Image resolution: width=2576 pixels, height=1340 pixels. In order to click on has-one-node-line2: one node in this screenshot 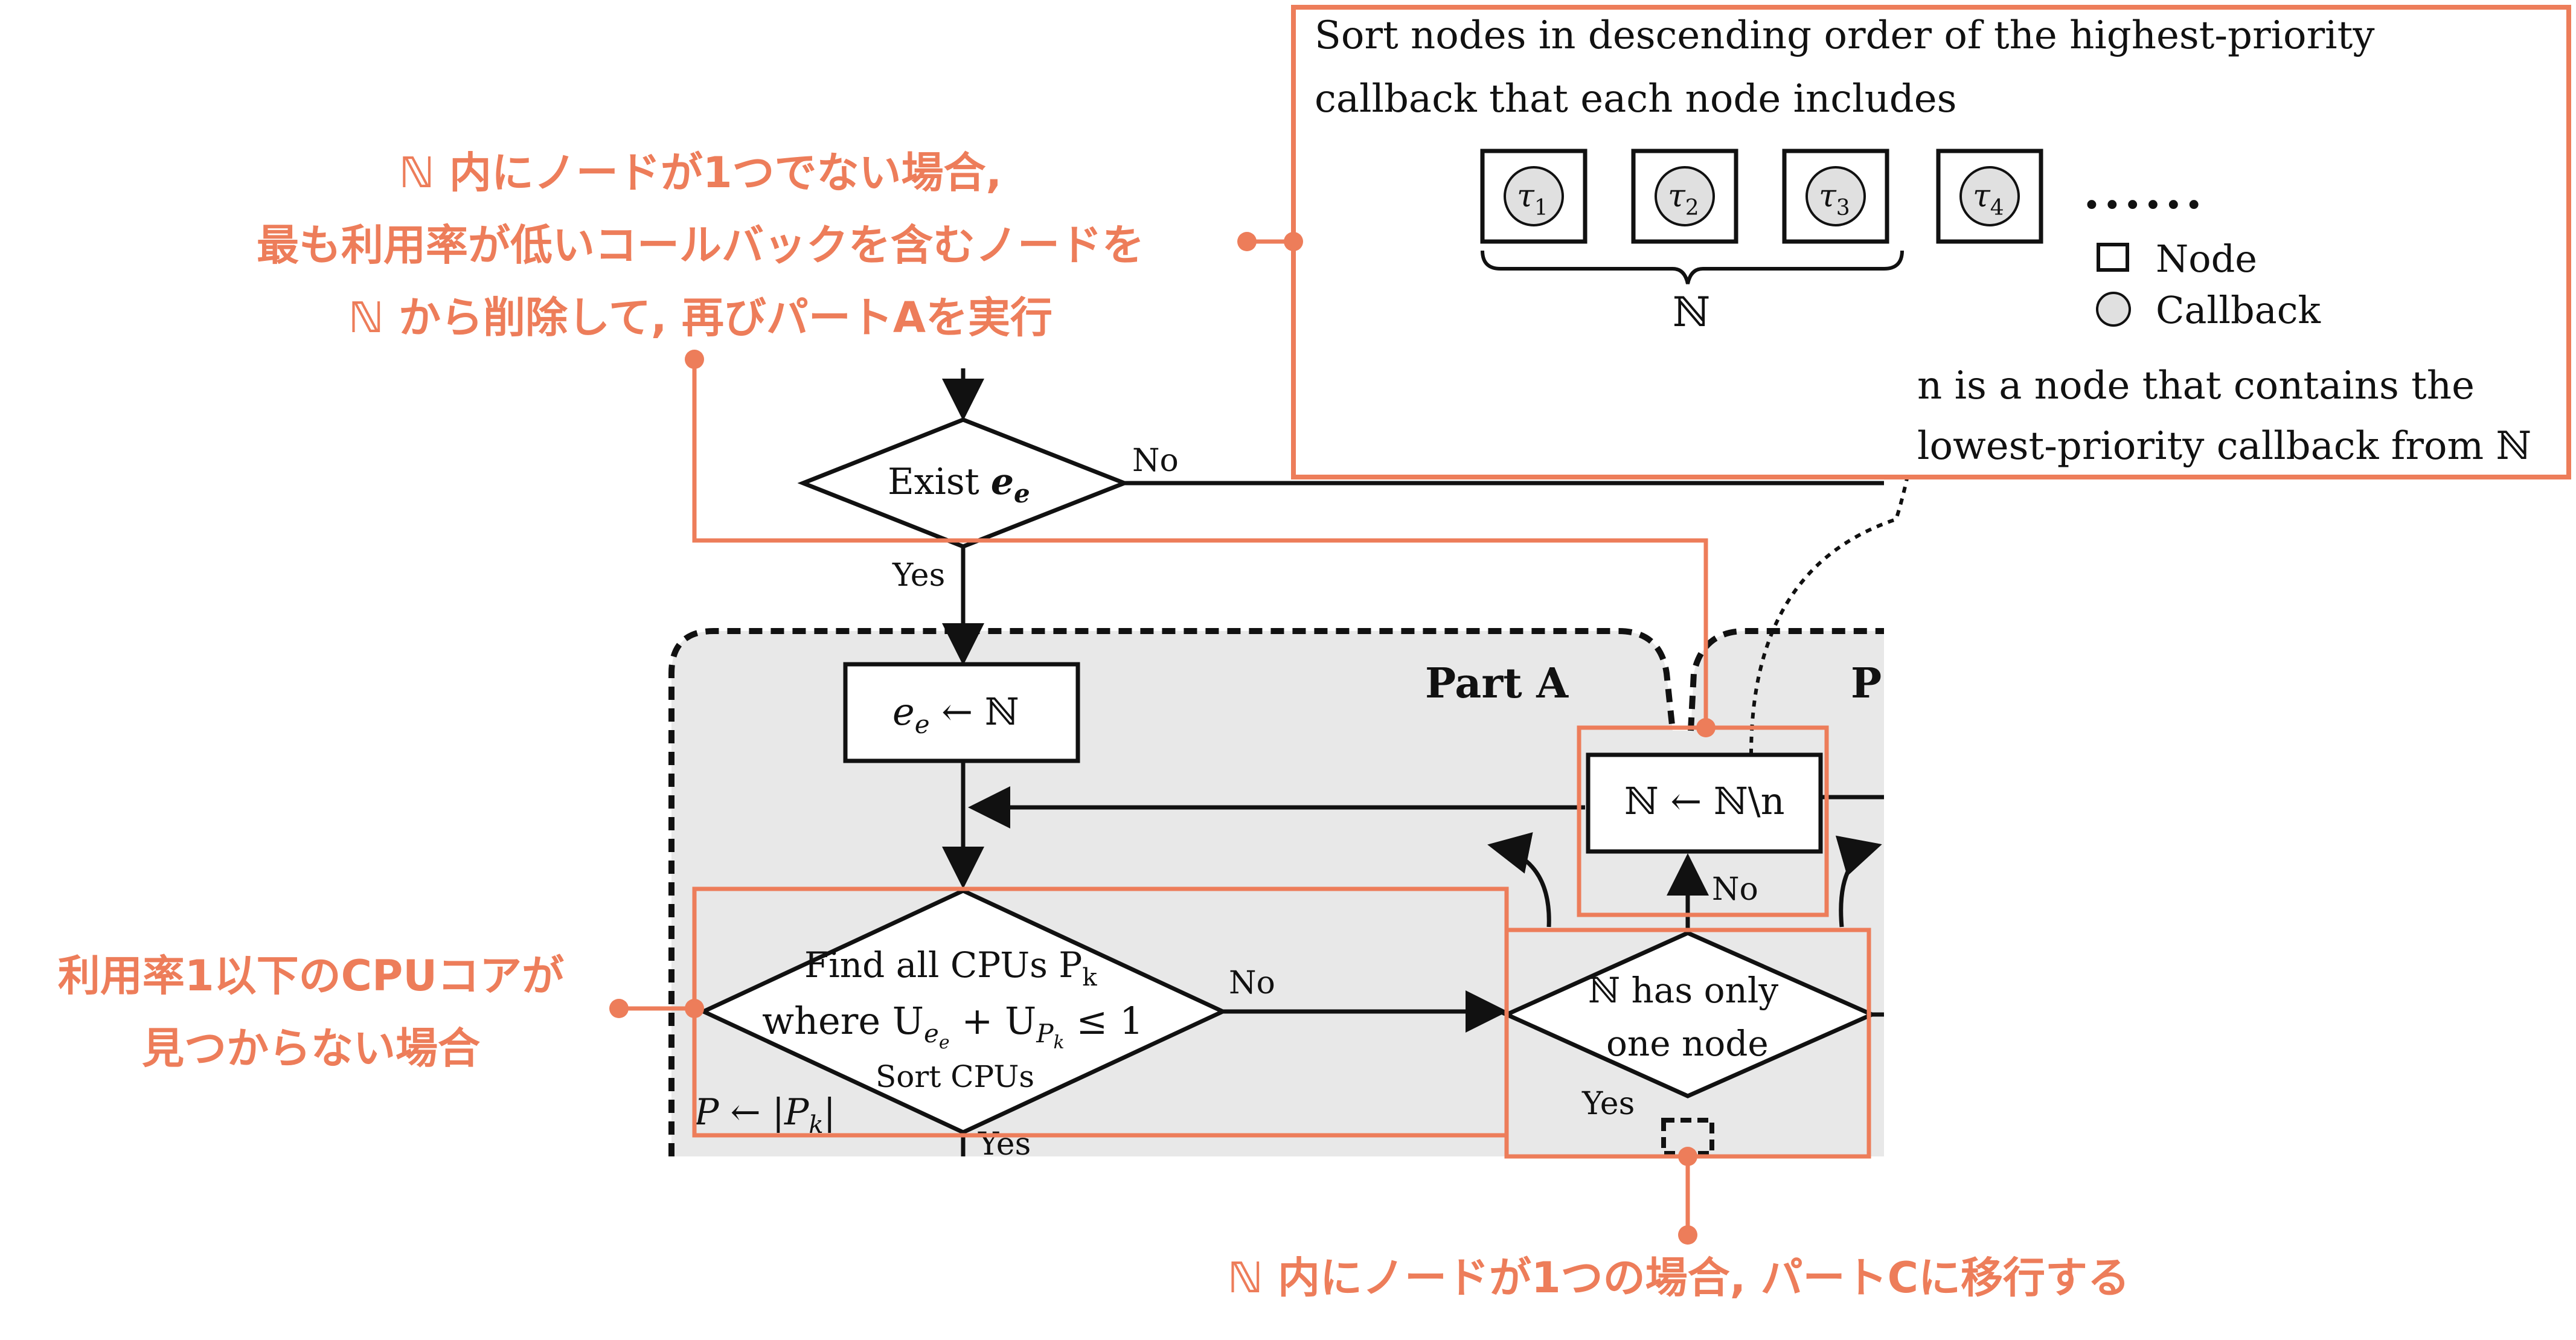, I will do `click(1687, 1043)`.